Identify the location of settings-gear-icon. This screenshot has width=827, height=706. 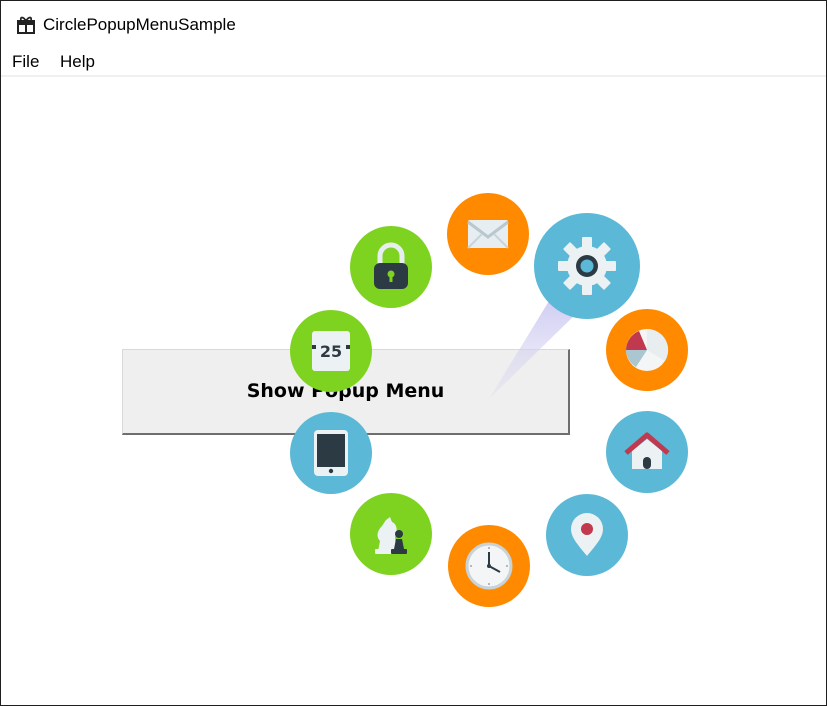
(587, 266).